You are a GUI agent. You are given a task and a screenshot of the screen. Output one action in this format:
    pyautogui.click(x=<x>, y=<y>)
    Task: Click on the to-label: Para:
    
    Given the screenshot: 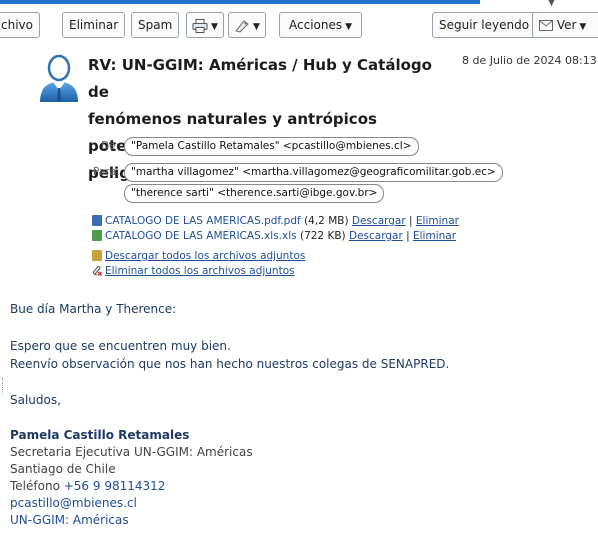 What is the action you would take?
    pyautogui.click(x=106, y=172)
    